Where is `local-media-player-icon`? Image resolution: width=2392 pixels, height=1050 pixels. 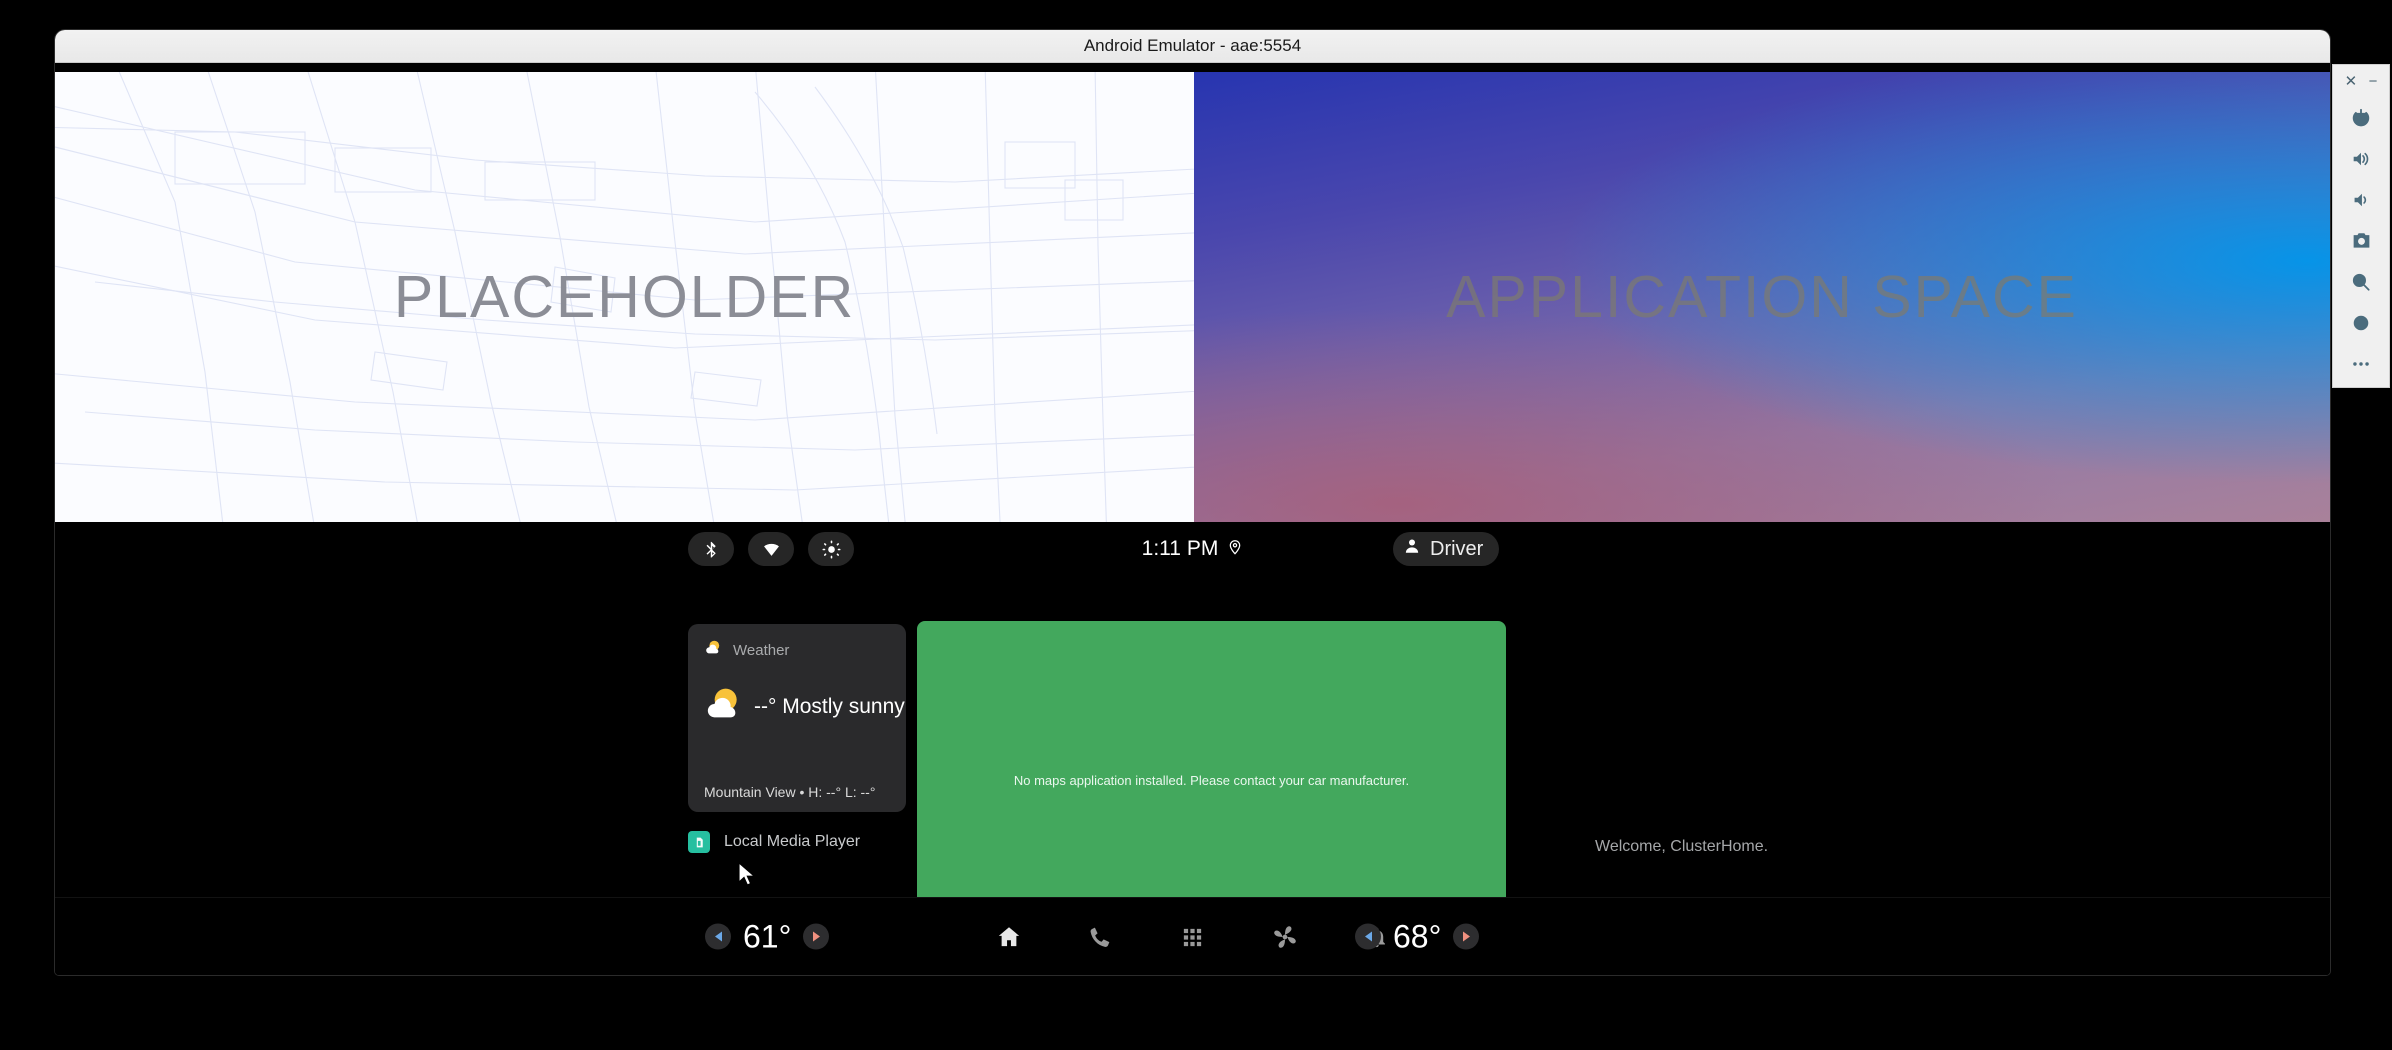
local-media-player-icon is located at coordinates (699, 842).